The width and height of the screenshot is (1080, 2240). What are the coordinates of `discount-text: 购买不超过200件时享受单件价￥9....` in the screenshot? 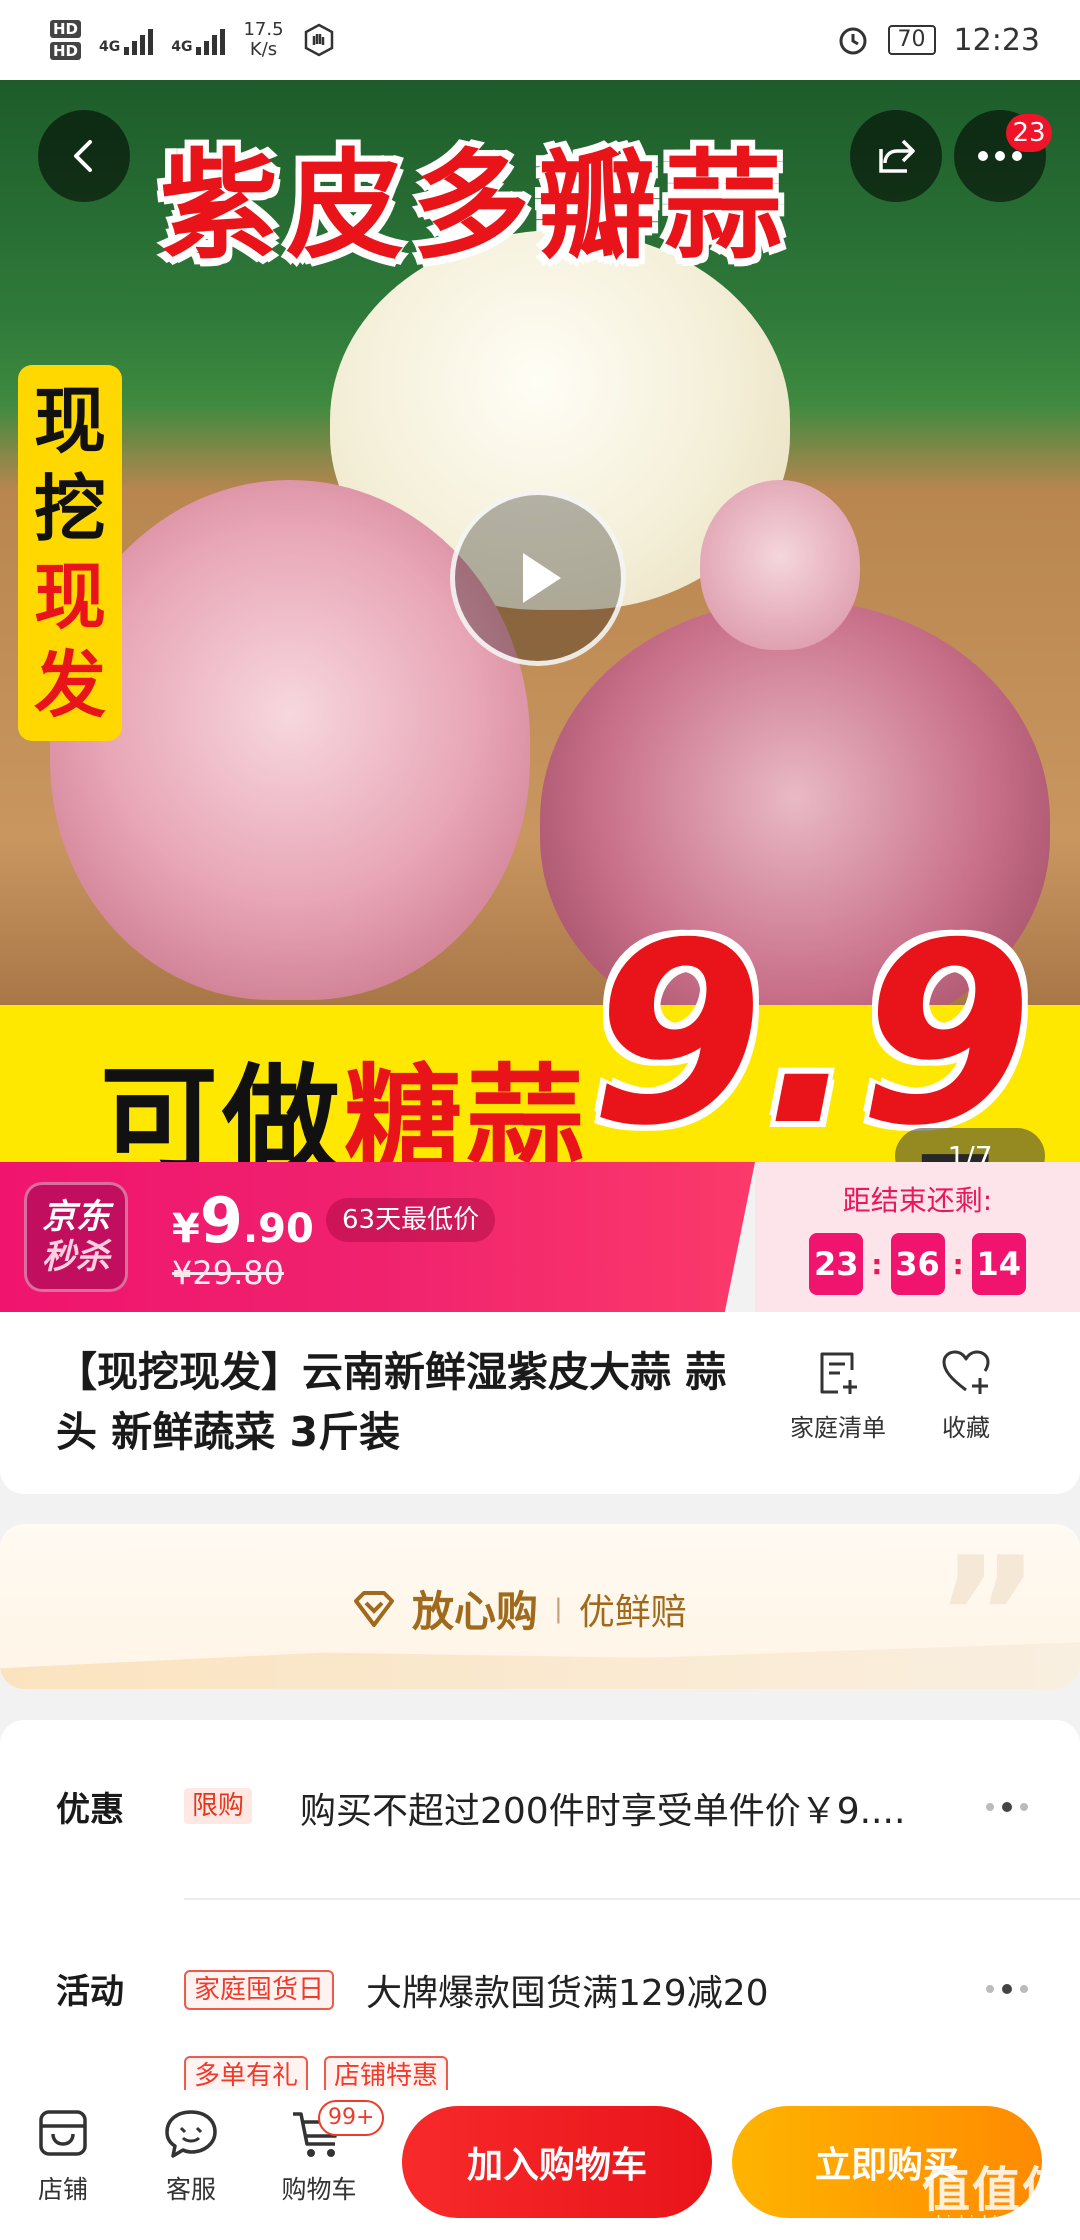 It's located at (603, 1811).